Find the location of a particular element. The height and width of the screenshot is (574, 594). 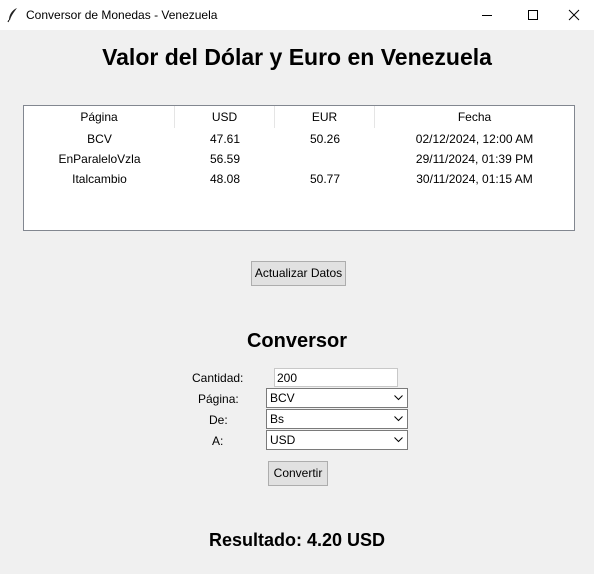

to-label: A: is located at coordinates (218, 441).